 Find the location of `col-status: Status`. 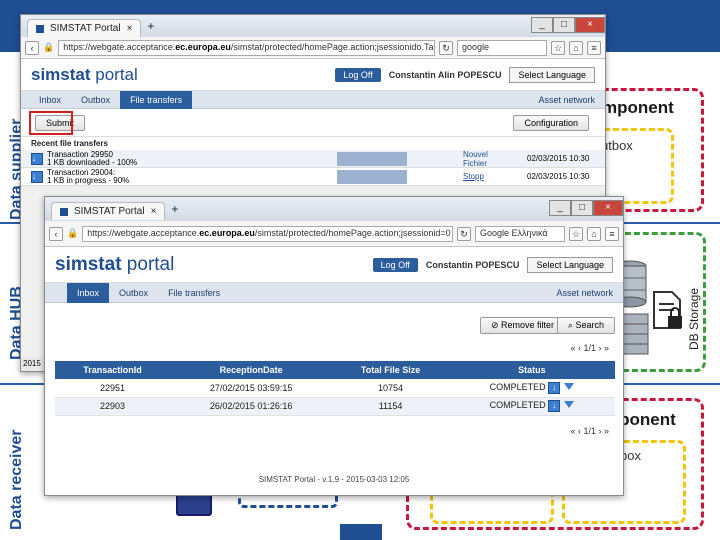

col-status: Status is located at coordinates (531, 370).